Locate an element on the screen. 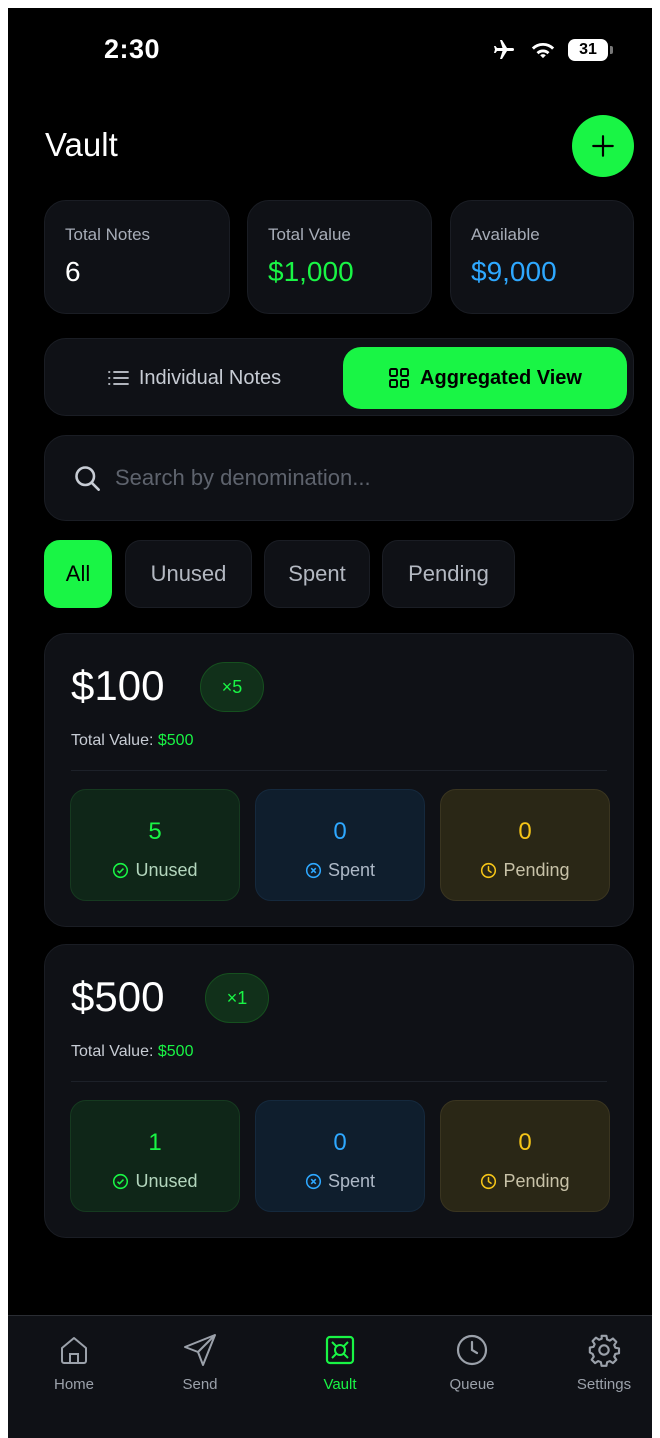 The height and width of the screenshot is (1438, 660). denomination-amount: $500 is located at coordinates (118, 996).